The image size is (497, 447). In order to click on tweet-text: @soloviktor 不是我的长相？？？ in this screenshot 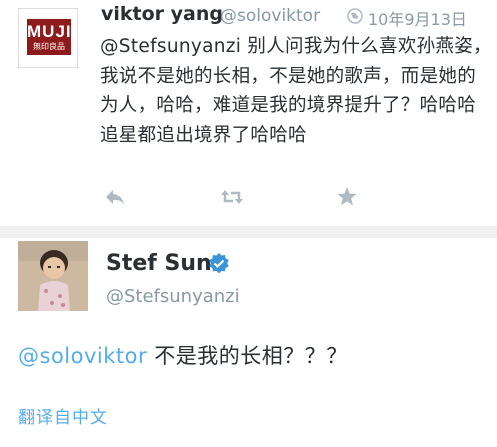, I will do `click(183, 355)`.